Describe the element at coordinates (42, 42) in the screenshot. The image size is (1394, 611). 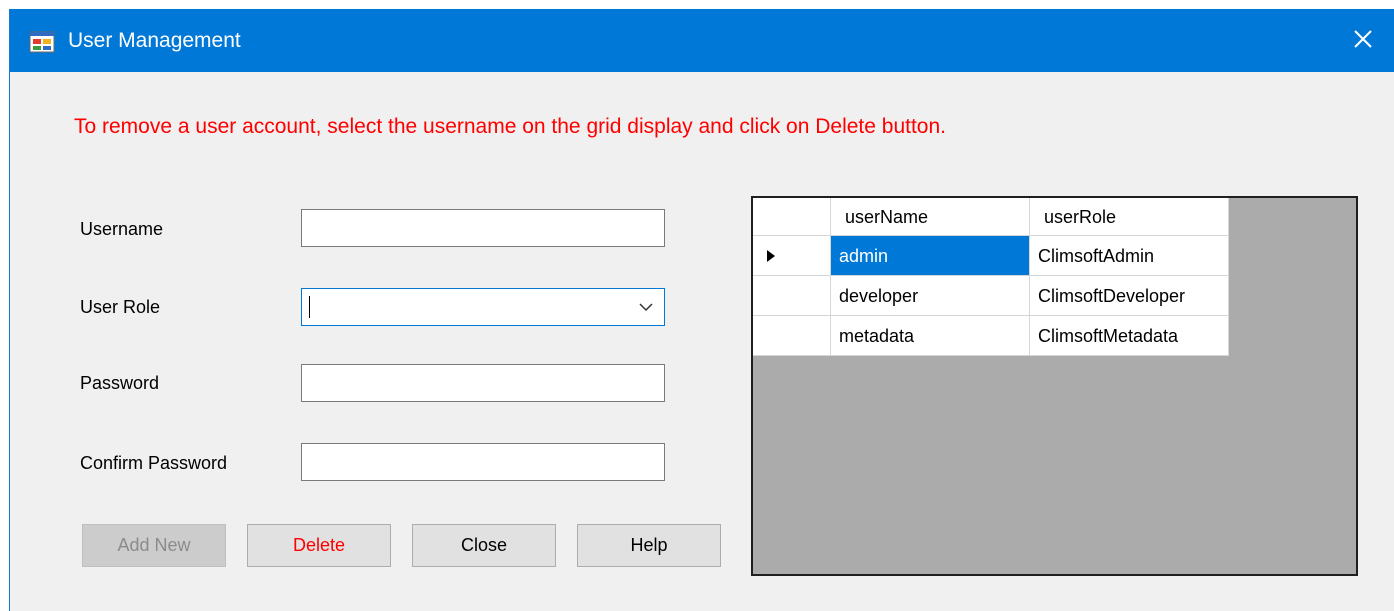
I see `app-form-icon` at that location.